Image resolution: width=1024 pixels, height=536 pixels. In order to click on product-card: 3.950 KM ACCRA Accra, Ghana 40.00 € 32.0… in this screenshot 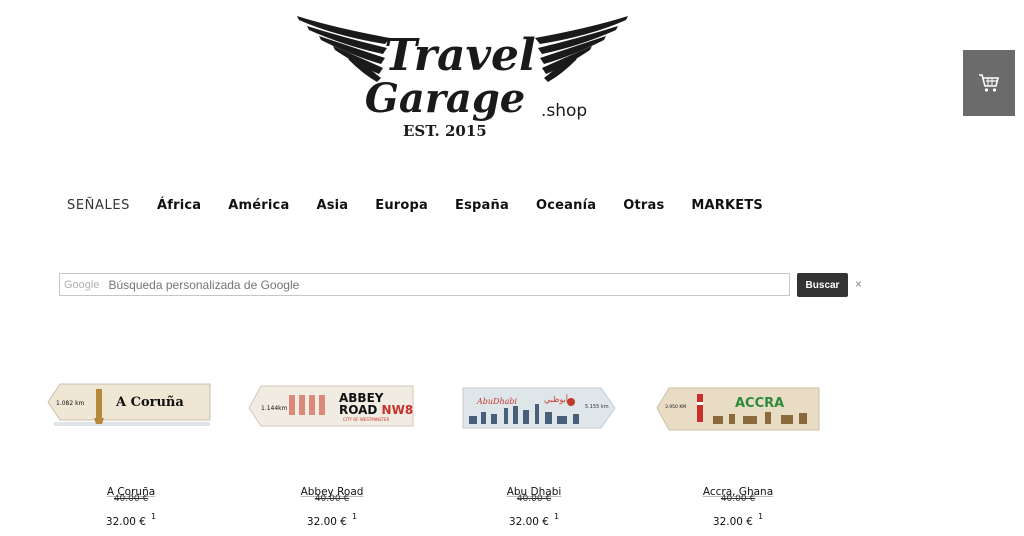, I will do `click(738, 454)`.